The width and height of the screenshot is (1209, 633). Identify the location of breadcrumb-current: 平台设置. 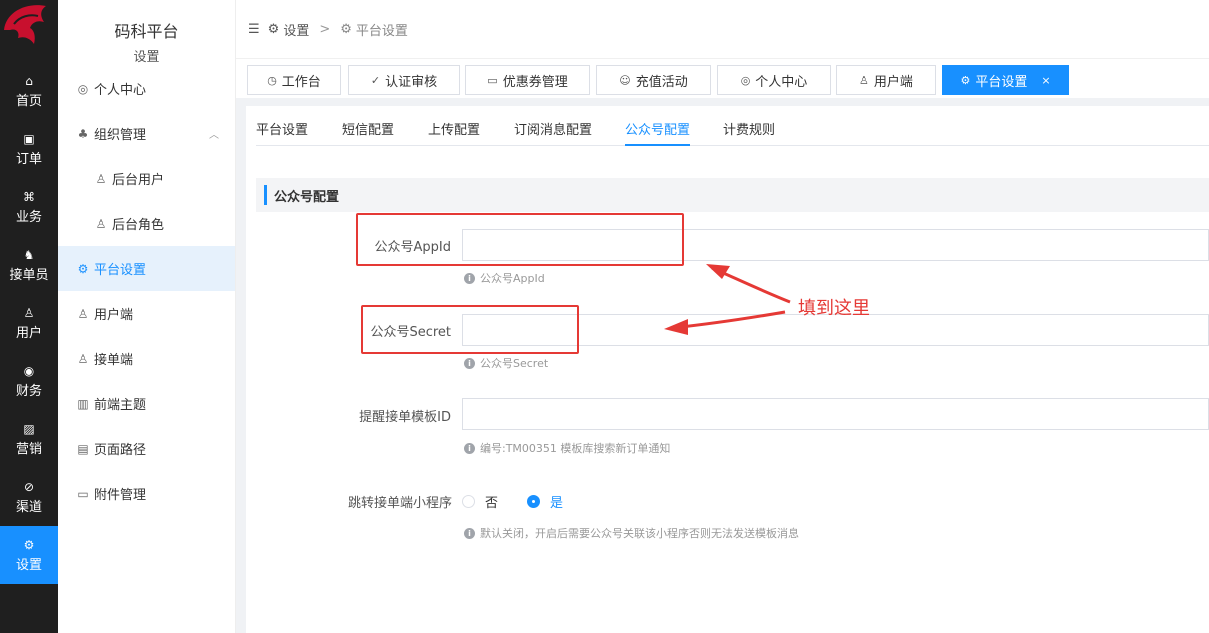
(381, 31).